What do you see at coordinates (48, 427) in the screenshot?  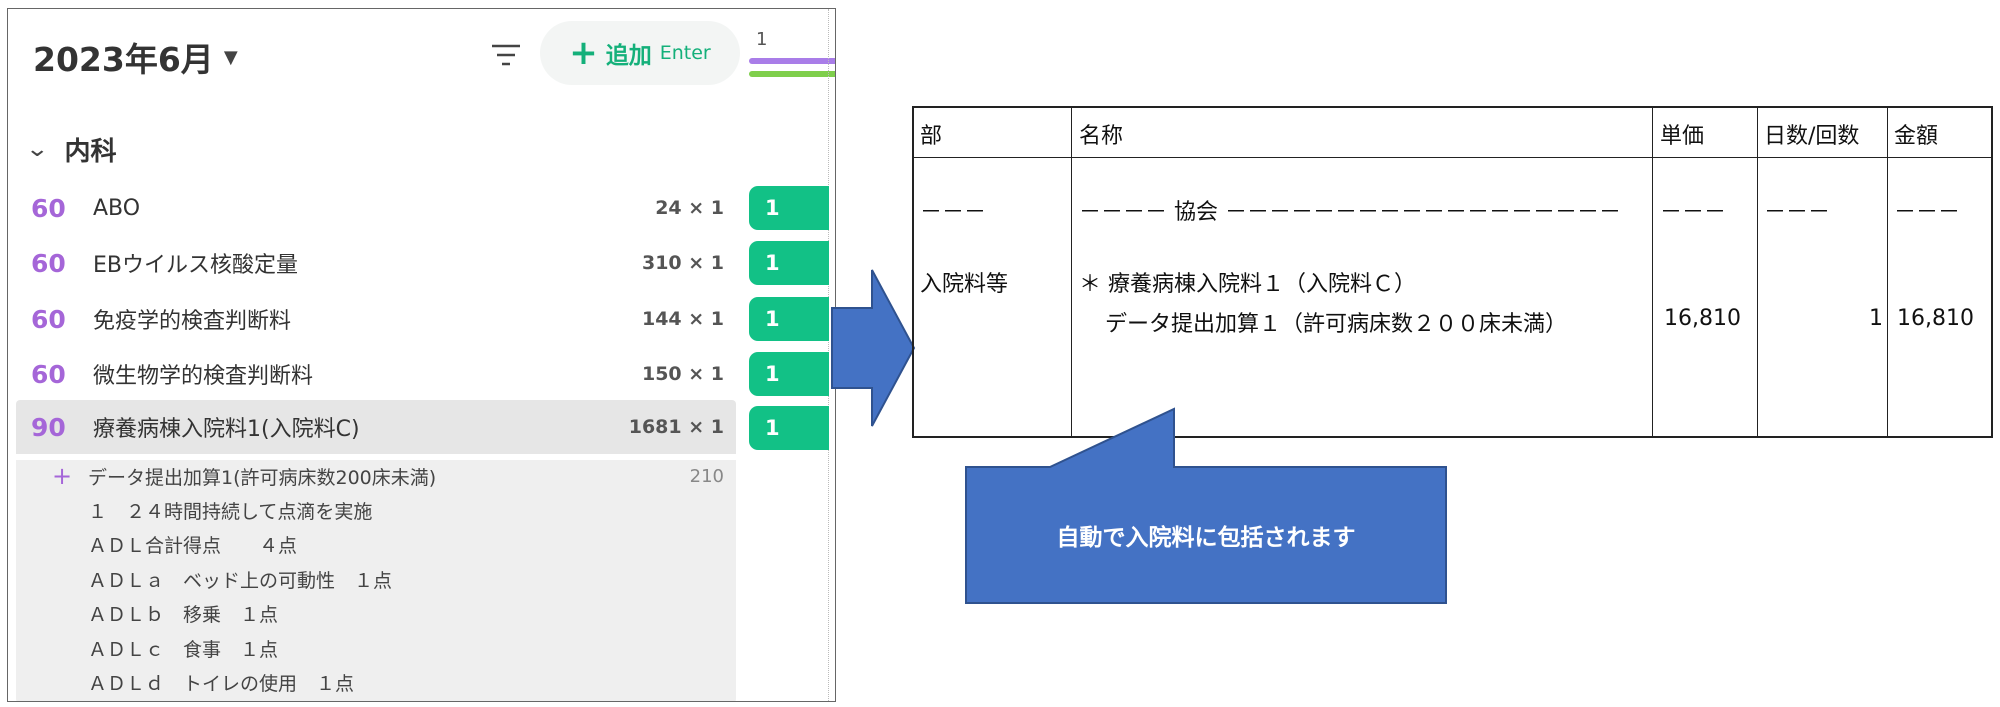 I see `points: 90` at bounding box center [48, 427].